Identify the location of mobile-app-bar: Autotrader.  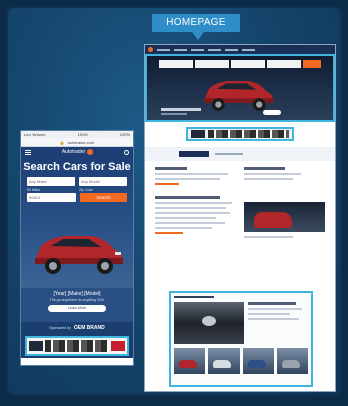
(77, 152).